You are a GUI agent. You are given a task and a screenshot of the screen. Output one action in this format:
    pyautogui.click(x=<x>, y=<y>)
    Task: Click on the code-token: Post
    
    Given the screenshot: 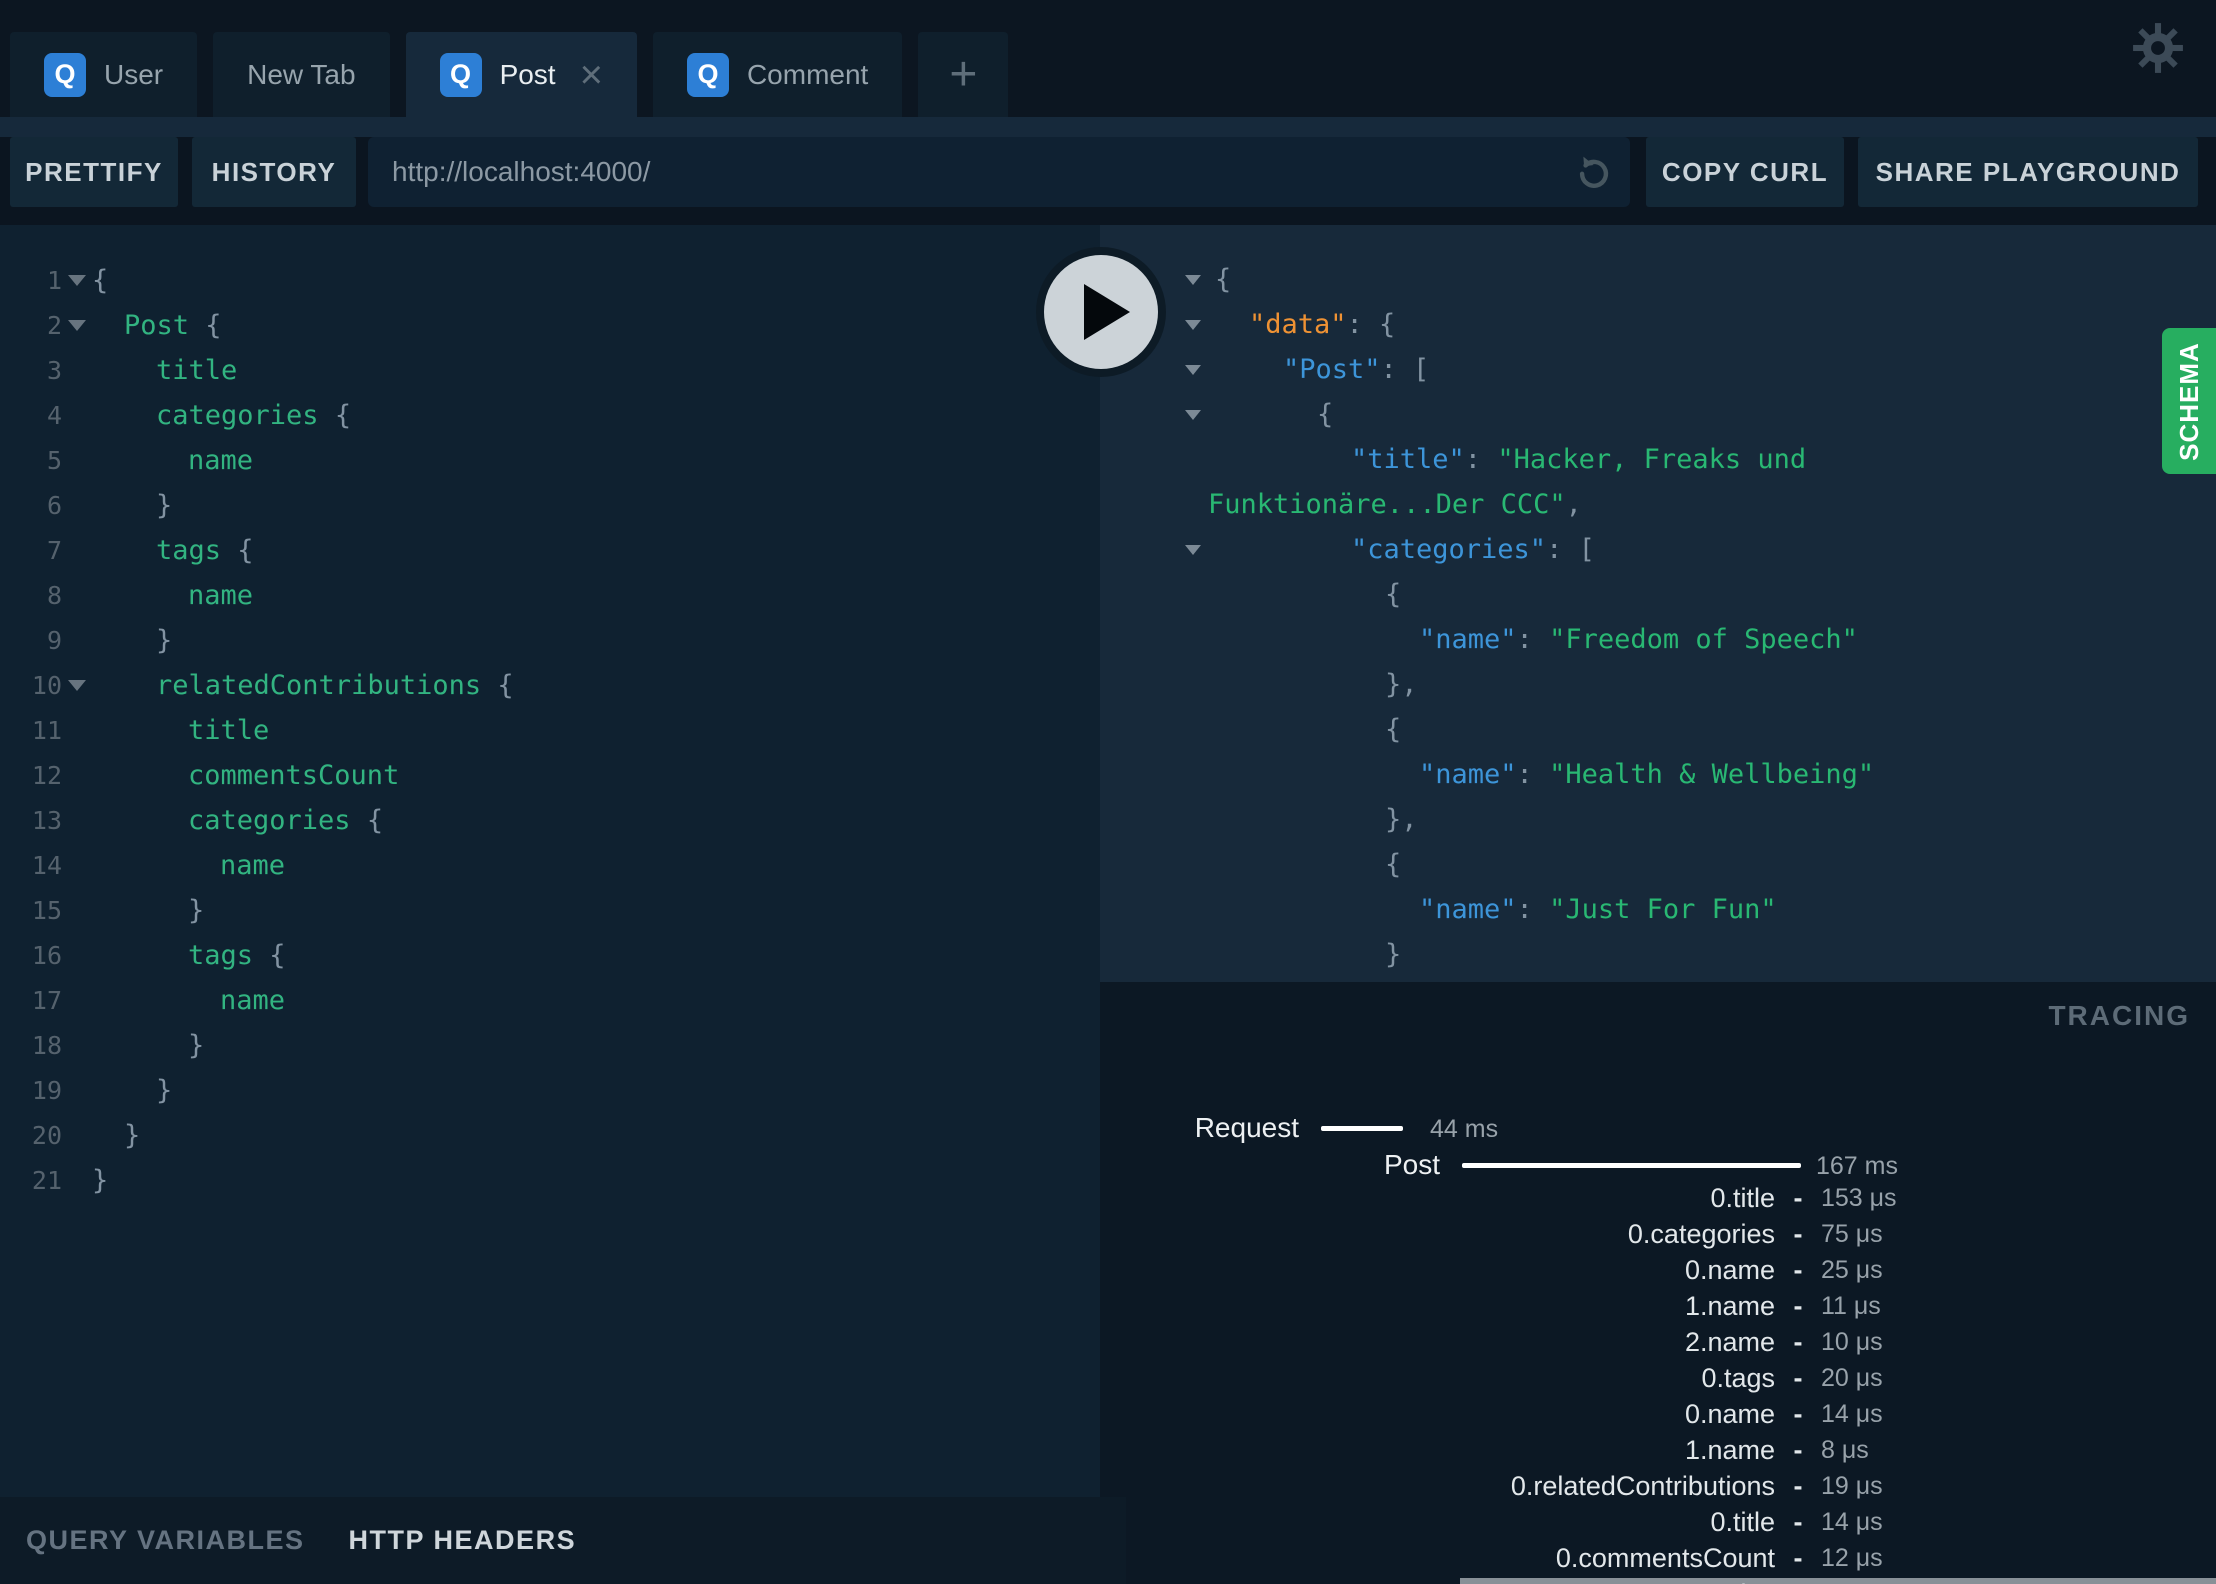 What is the action you would take?
    pyautogui.click(x=157, y=325)
    